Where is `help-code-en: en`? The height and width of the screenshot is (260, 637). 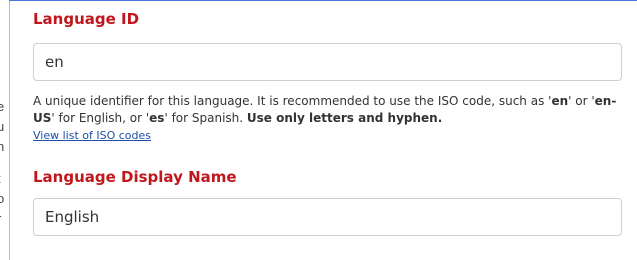
help-code-en: en is located at coordinates (560, 101).